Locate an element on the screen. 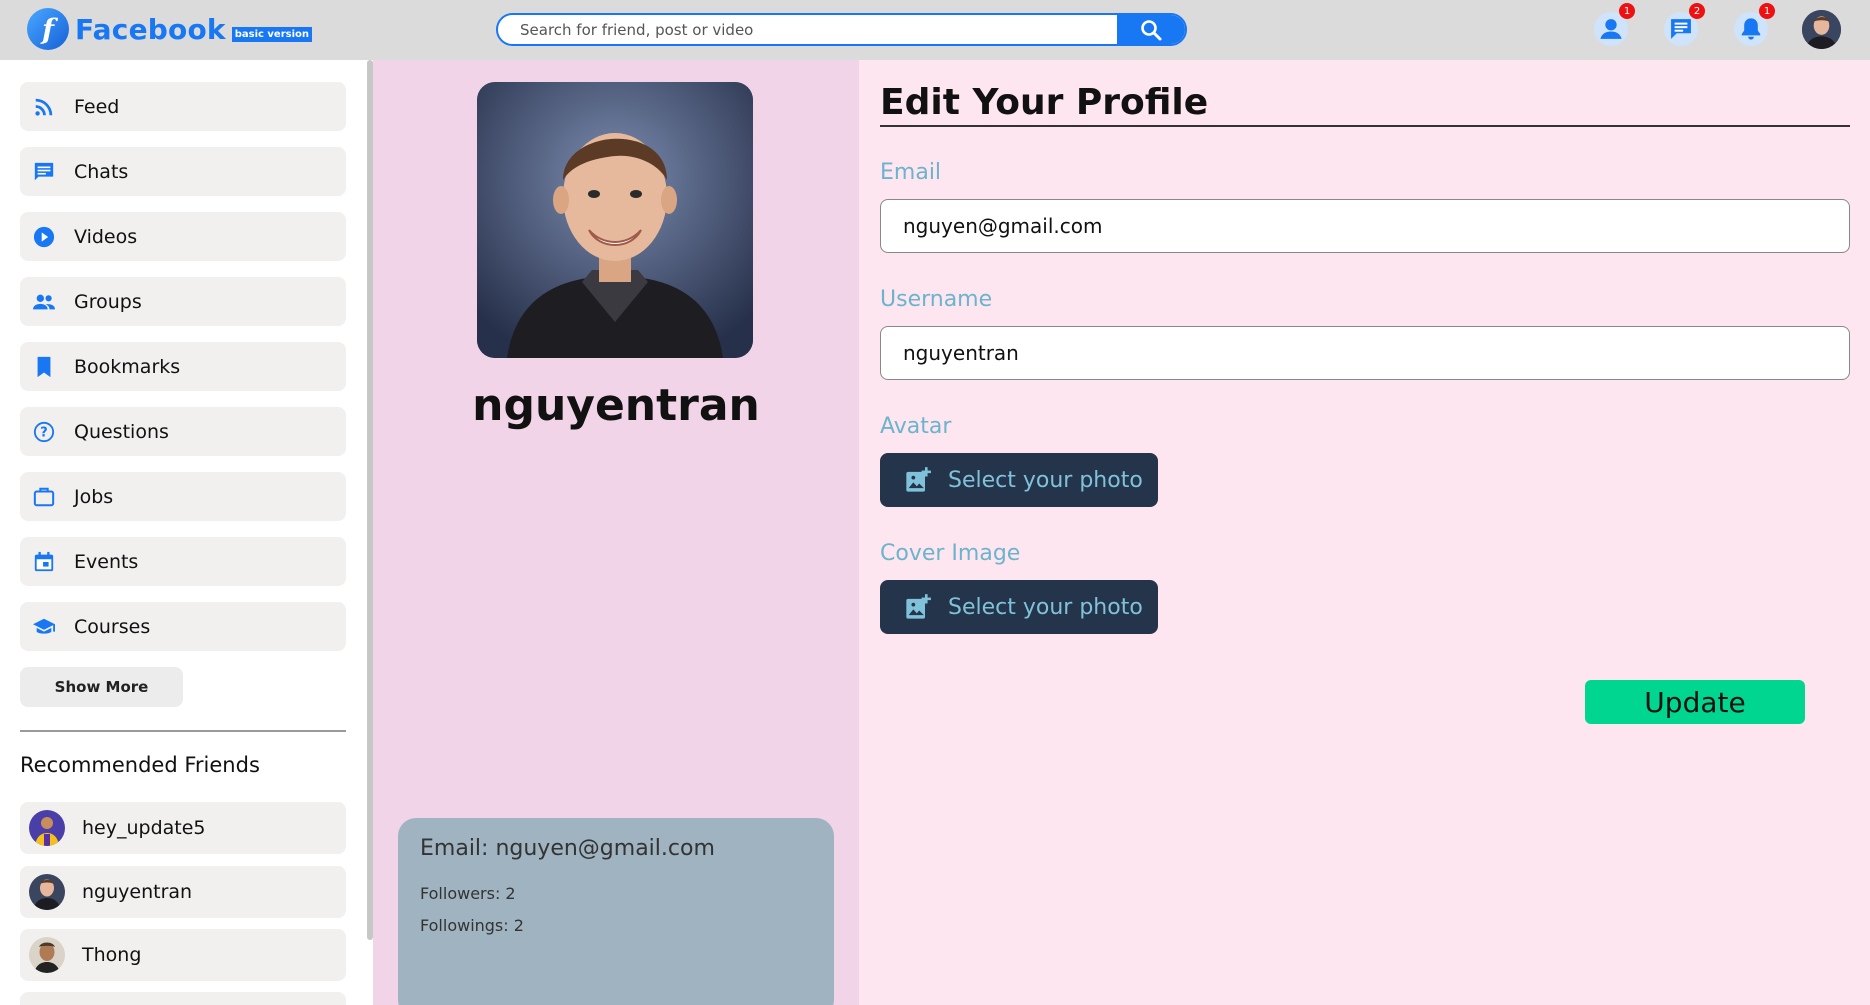 This screenshot has height=1005, width=1870. search-button is located at coordinates (1151, 29).